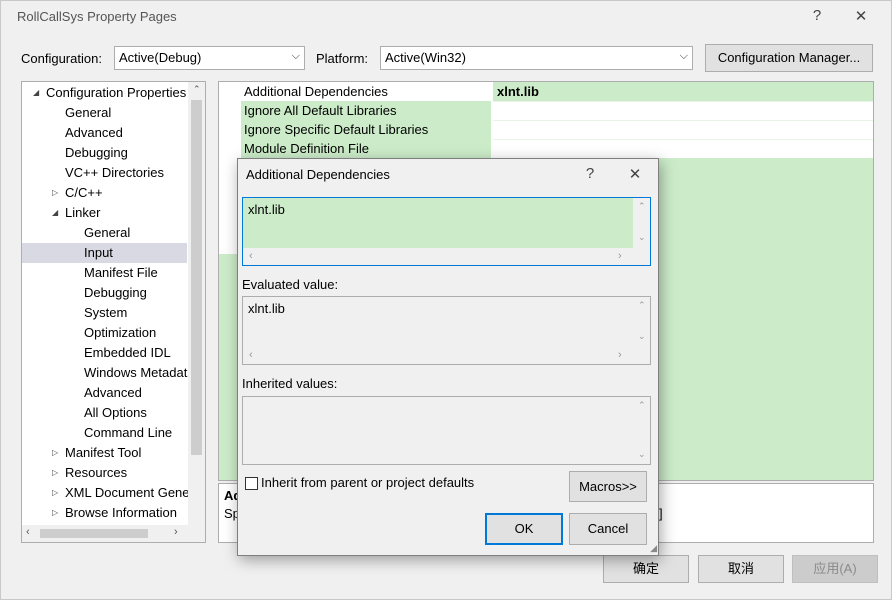  I want to click on close-icon: ✕, so click(861, 16).